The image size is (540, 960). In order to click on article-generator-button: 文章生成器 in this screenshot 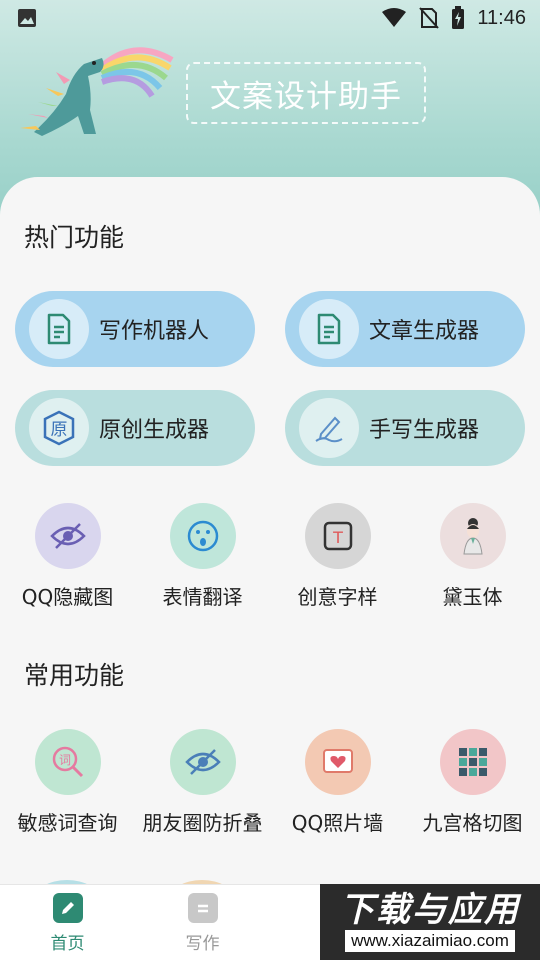, I will do `click(405, 329)`.